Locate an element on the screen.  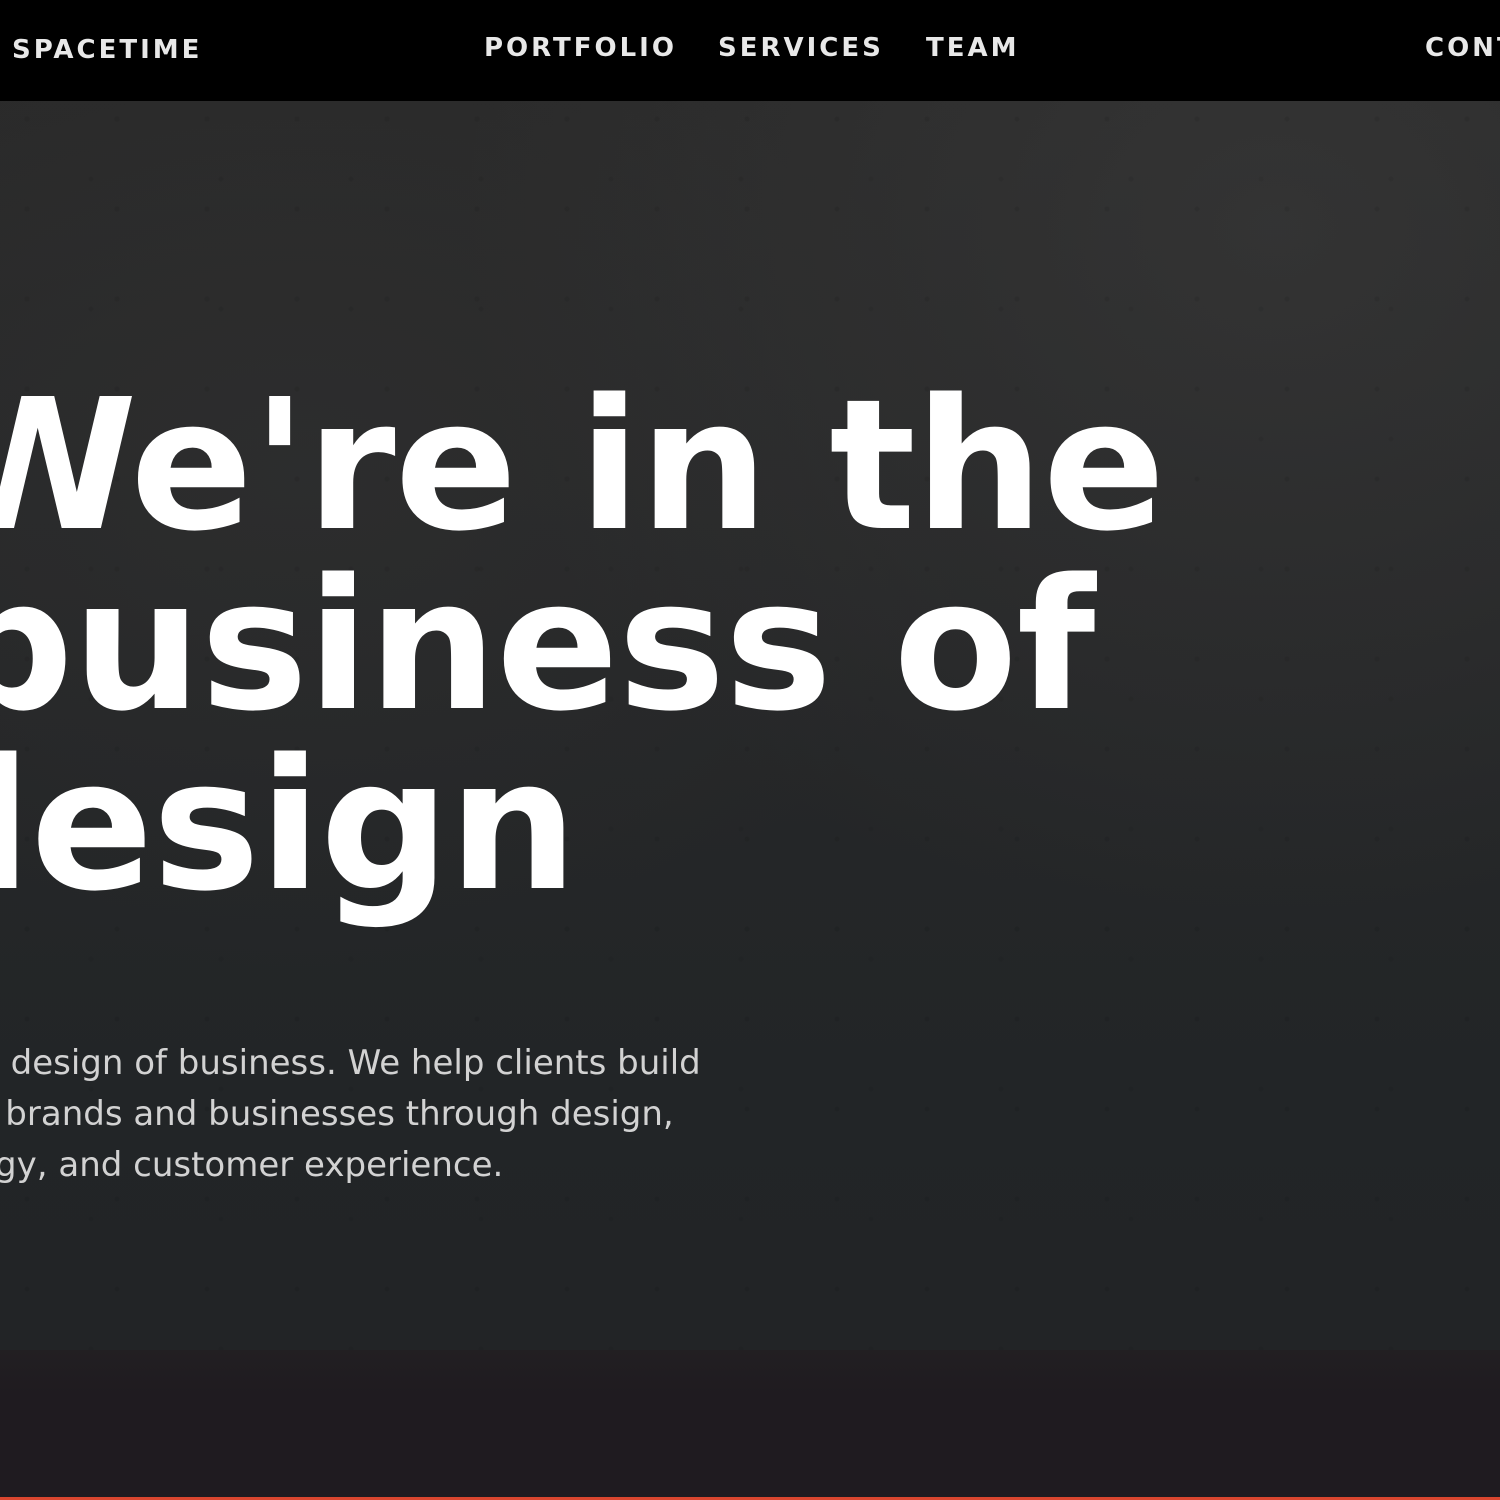
nav-link-services: SERVICES is located at coordinates (801, 48).